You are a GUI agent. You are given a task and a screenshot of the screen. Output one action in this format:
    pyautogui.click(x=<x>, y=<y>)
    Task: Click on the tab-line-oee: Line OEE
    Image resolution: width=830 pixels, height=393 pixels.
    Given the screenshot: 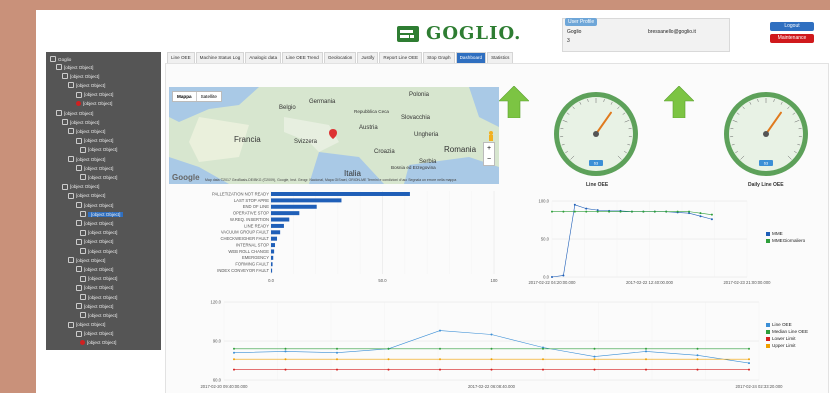 What is the action you would take?
    pyautogui.click(x=181, y=57)
    